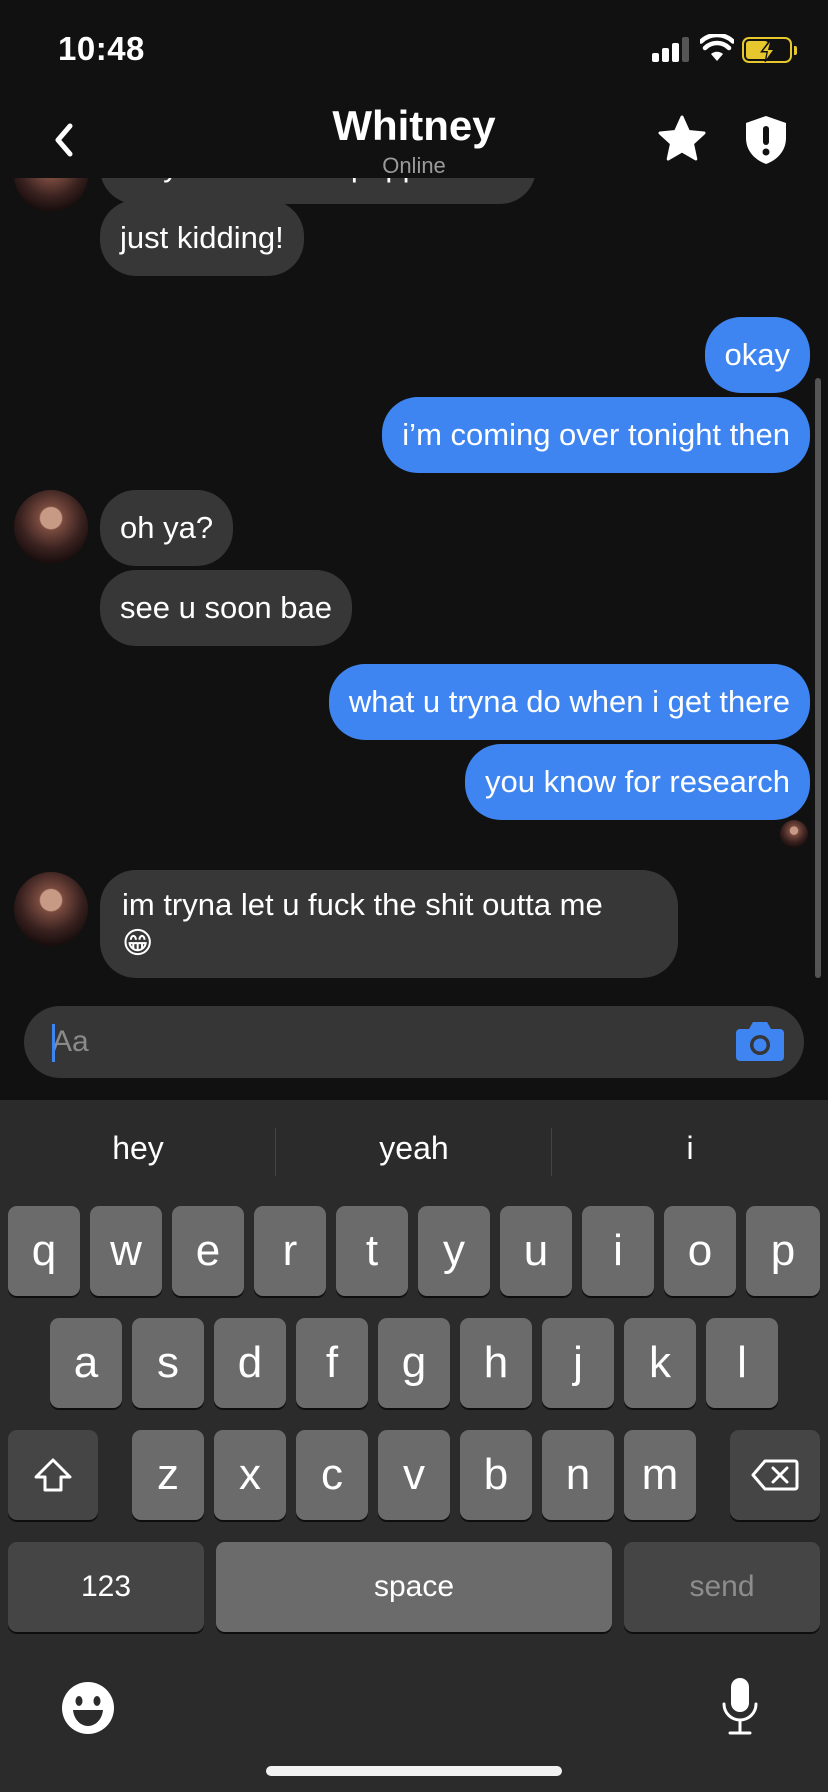  What do you see at coordinates (618, 1251) in the screenshot?
I see `key-i: i` at bounding box center [618, 1251].